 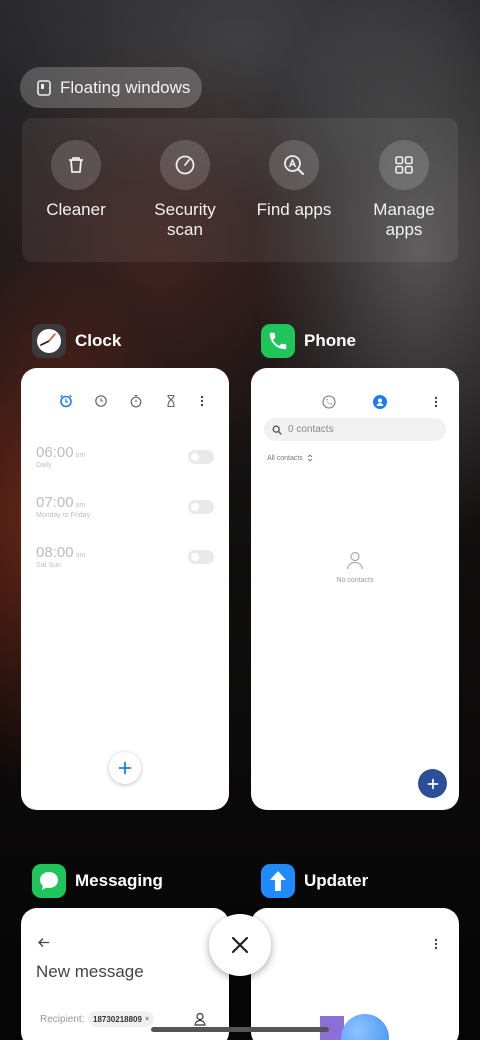 What do you see at coordinates (55, 452) in the screenshot?
I see `alarm-time: 06:00` at bounding box center [55, 452].